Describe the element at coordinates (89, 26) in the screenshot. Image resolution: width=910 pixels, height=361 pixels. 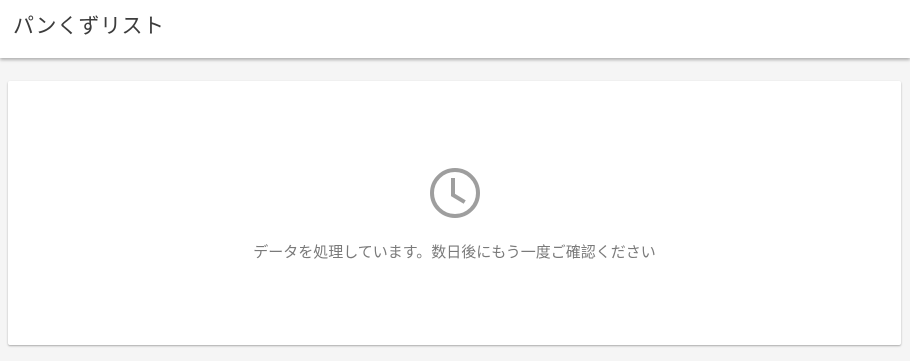
I see `page-title: パンくずリスト` at that location.